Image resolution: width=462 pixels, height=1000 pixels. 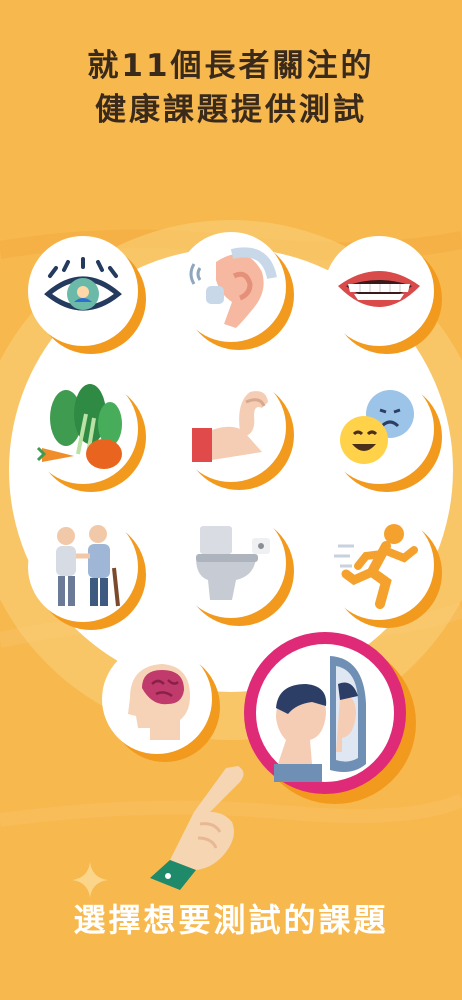 I want to click on topic-emotion, so click(x=379, y=429).